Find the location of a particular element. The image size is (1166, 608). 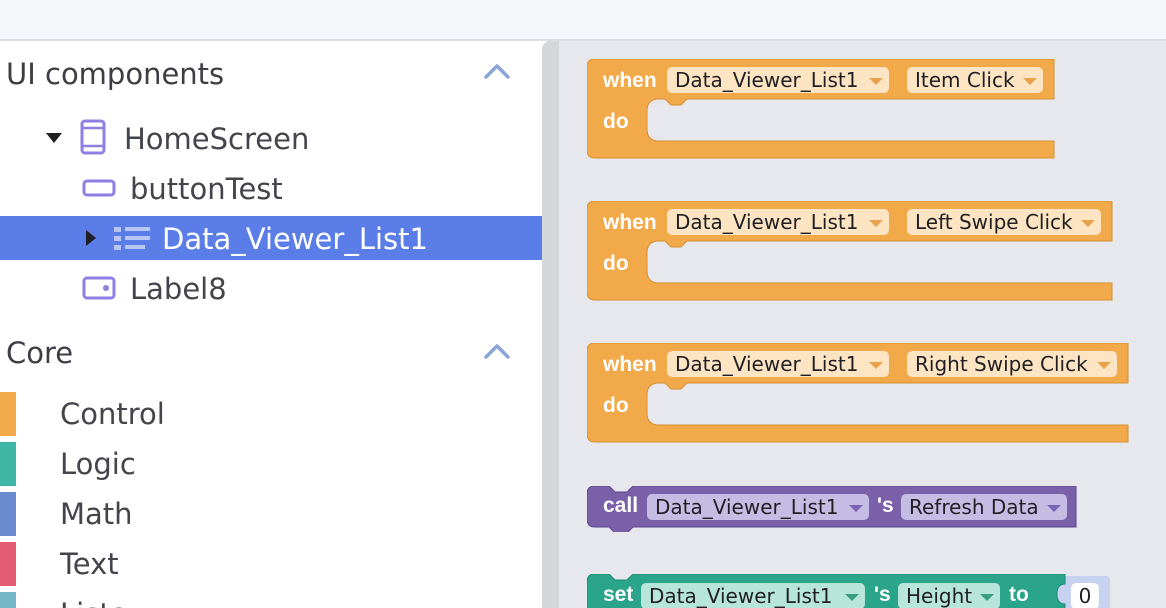

tree-item-label8: Label8 is located at coordinates (271, 288).